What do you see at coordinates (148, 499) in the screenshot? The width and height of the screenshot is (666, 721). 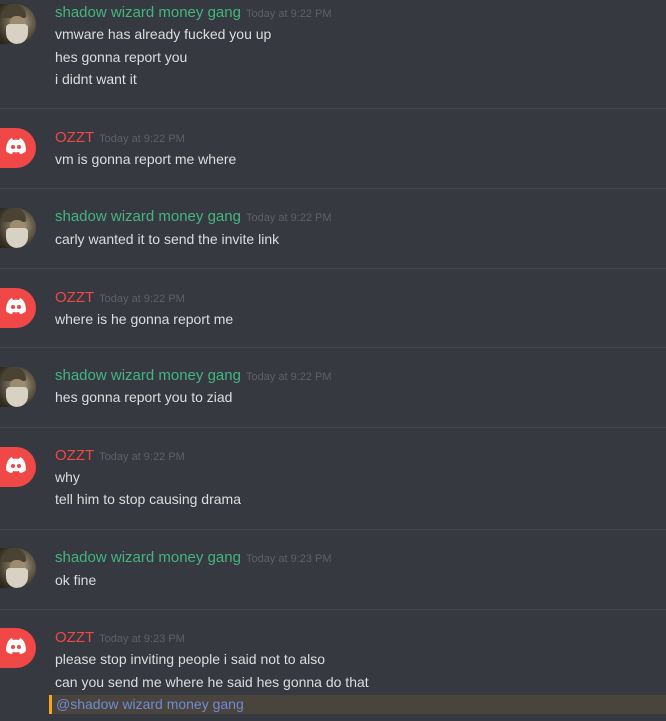 I see `message-text: tell him to stop causing drama` at bounding box center [148, 499].